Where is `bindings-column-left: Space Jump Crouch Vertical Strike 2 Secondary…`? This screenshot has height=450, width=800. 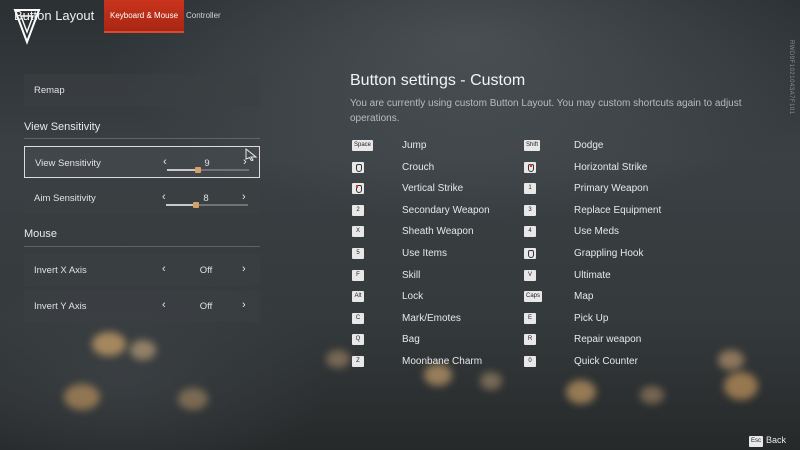 bindings-column-left: Space Jump Crouch Vertical Strike 2 Secondary… is located at coordinates (435, 260).